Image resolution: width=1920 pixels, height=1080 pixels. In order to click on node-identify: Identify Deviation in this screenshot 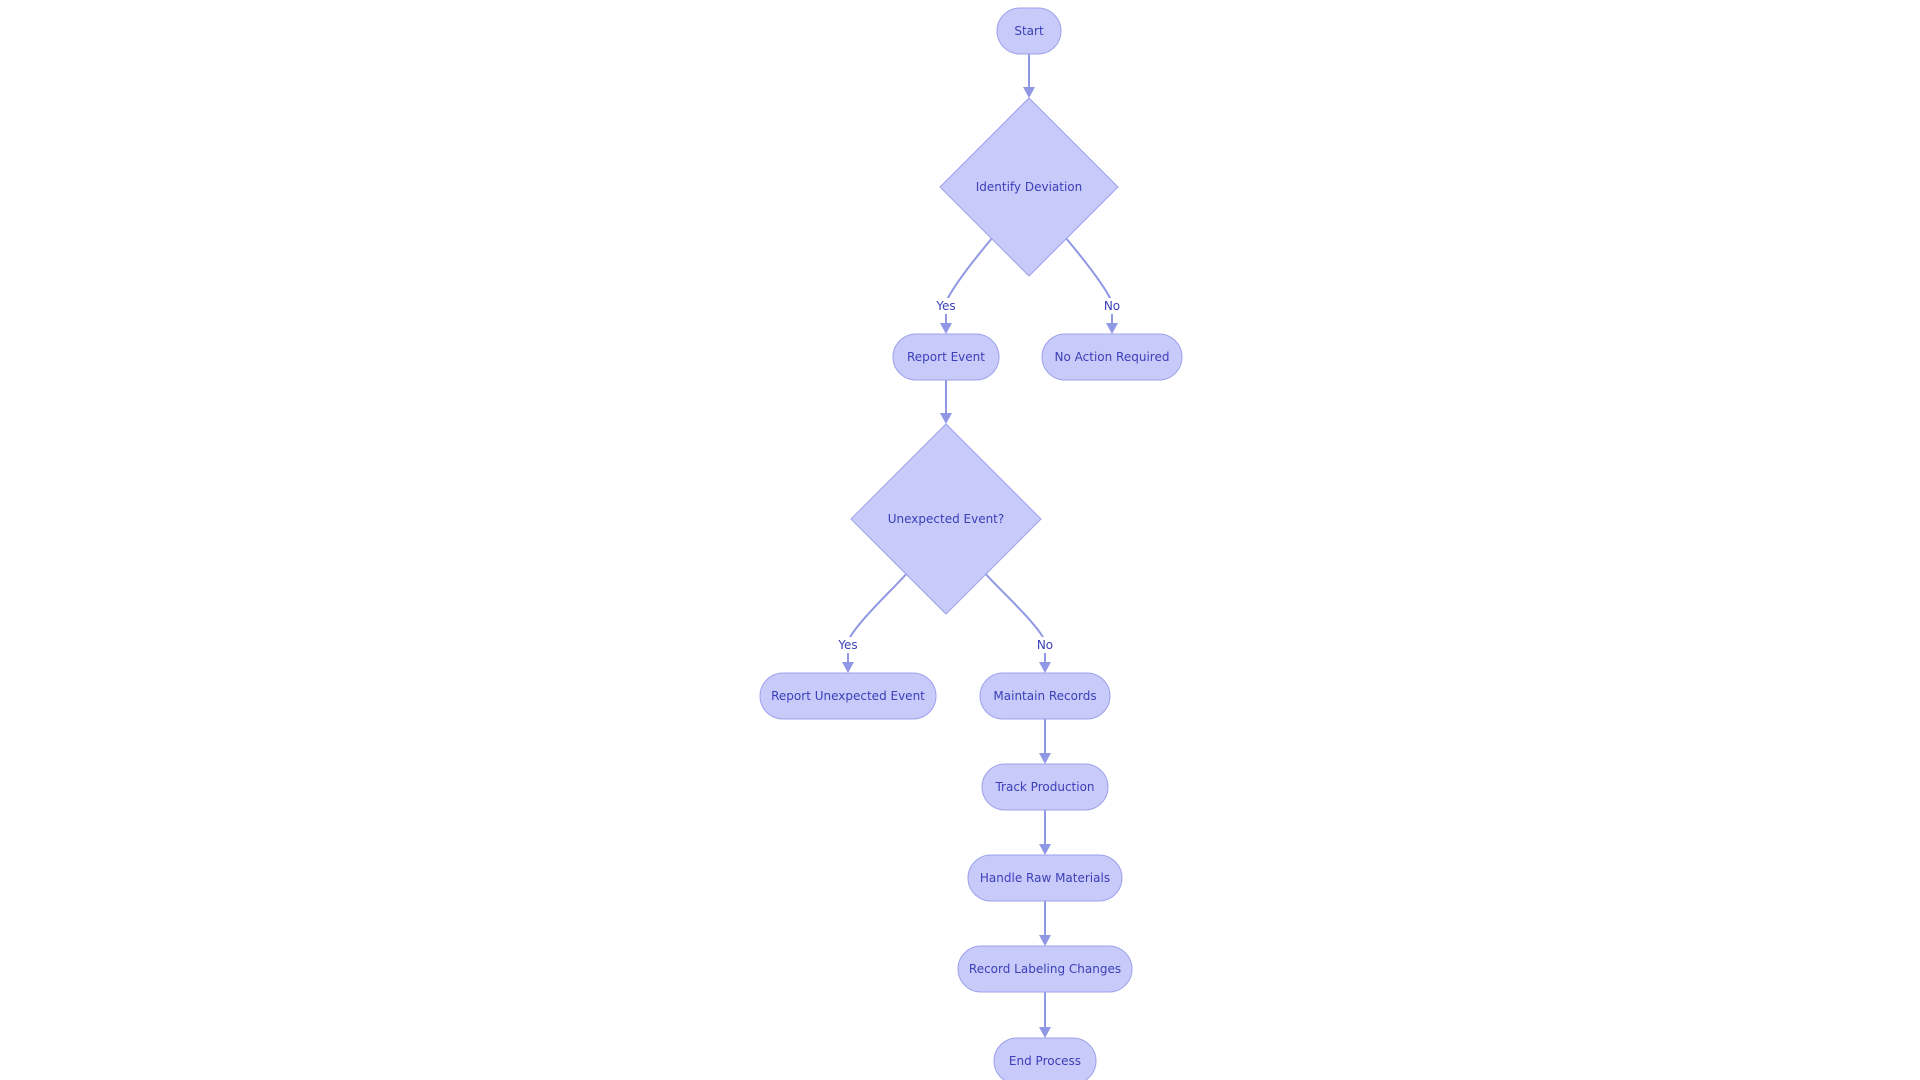, I will do `click(1029, 187)`.